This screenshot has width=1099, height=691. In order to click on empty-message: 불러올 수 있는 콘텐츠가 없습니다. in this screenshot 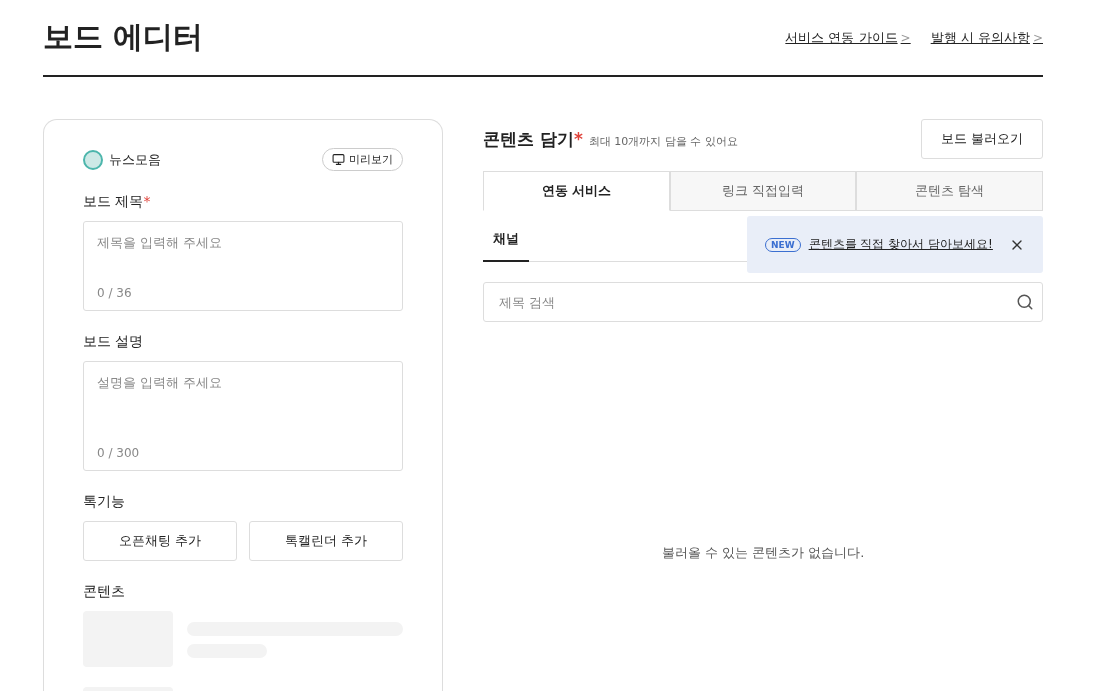, I will do `click(763, 553)`.